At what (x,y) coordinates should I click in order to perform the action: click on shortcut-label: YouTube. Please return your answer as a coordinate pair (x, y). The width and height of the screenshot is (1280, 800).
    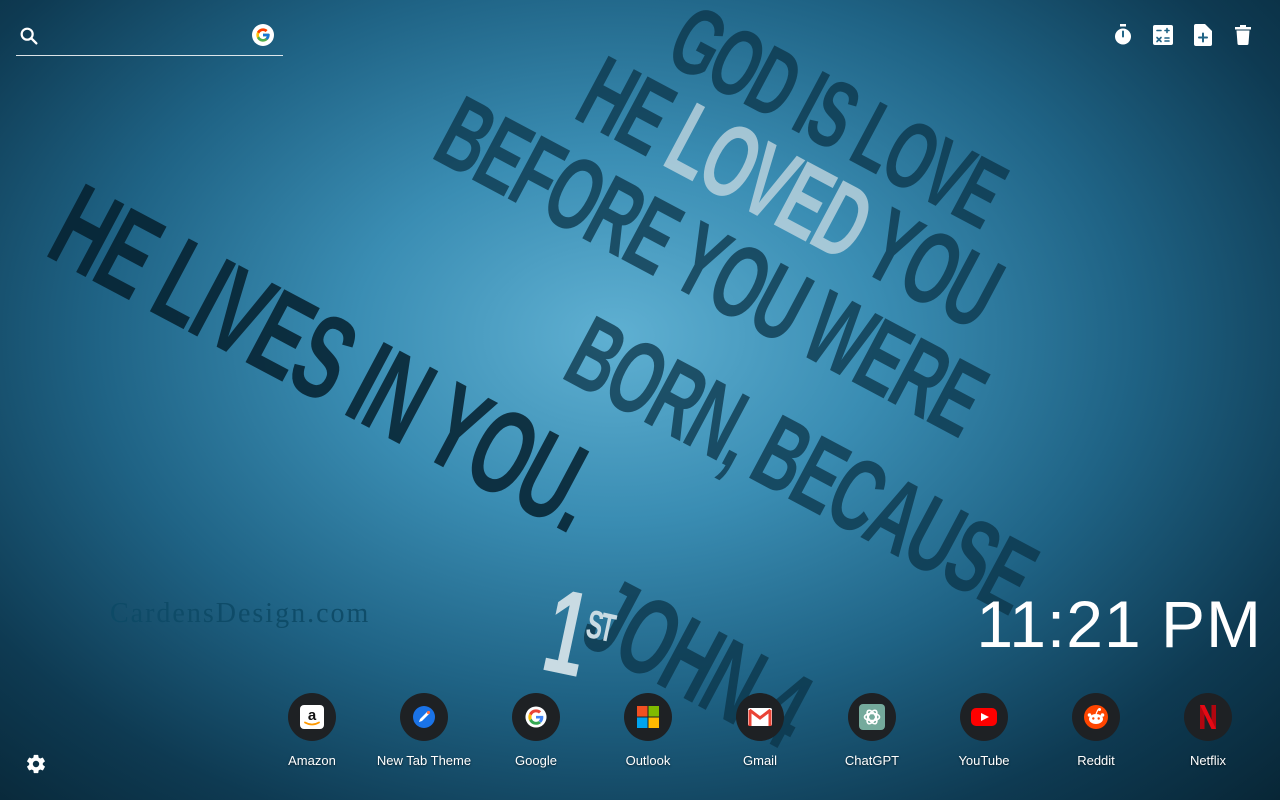
    Looking at the image, I should click on (984, 760).